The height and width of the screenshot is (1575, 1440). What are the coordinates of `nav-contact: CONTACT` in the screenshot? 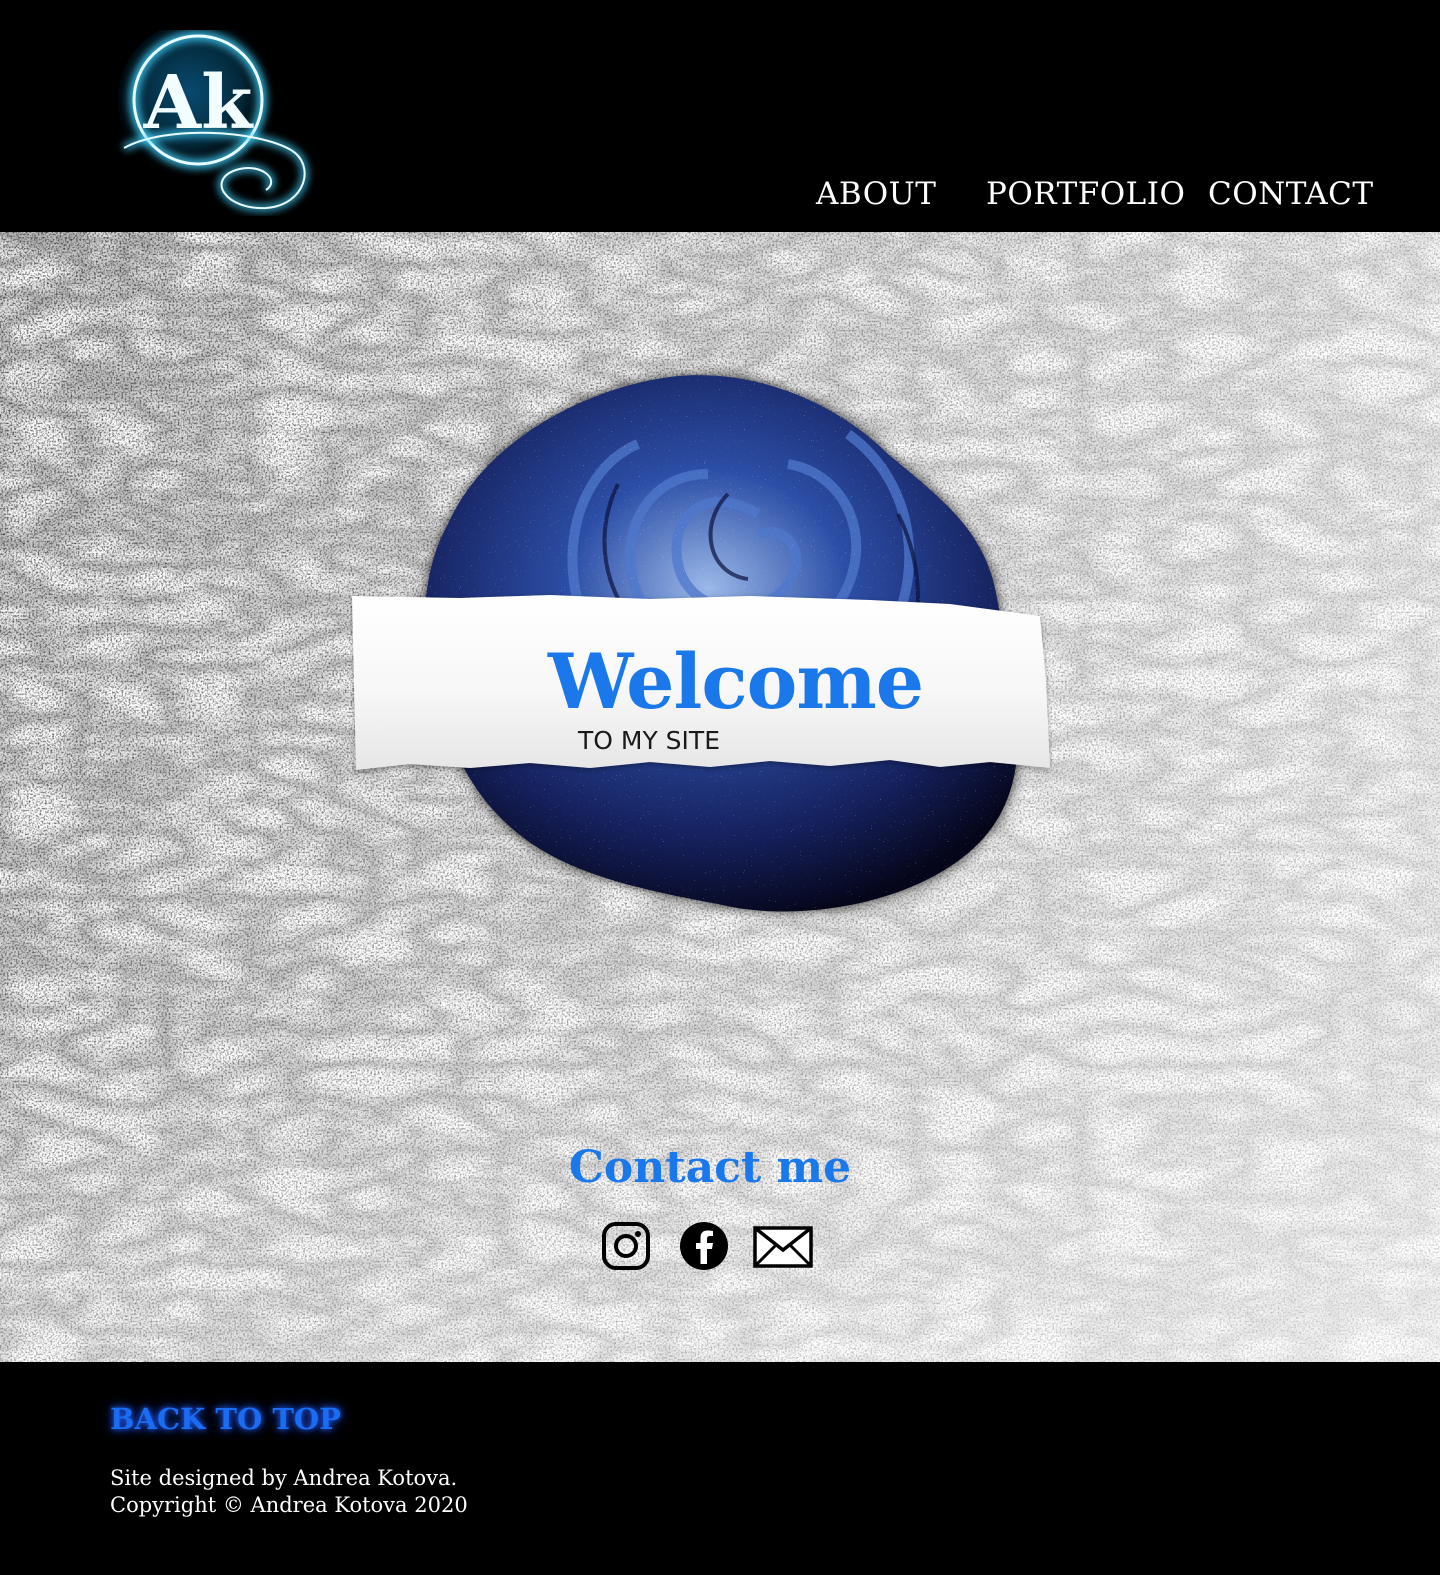 It's located at (1291, 194).